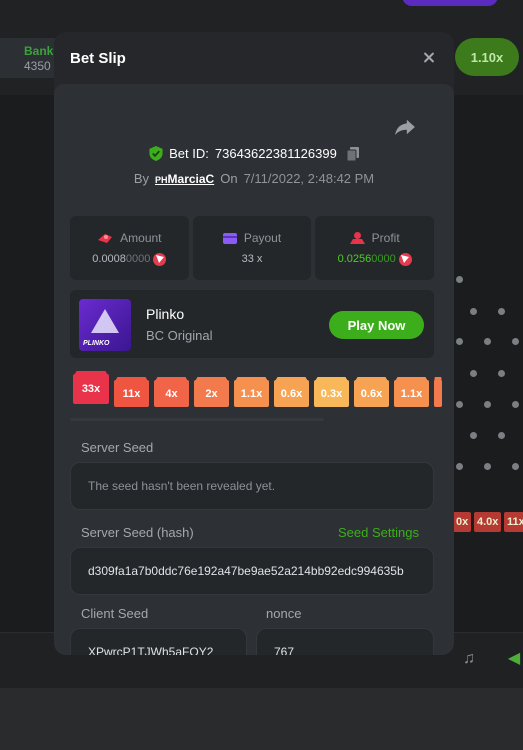 Image resolution: width=523 pixels, height=750 pixels. What do you see at coordinates (354, 259) in the screenshot?
I see `profit-value: 0.0256` at bounding box center [354, 259].